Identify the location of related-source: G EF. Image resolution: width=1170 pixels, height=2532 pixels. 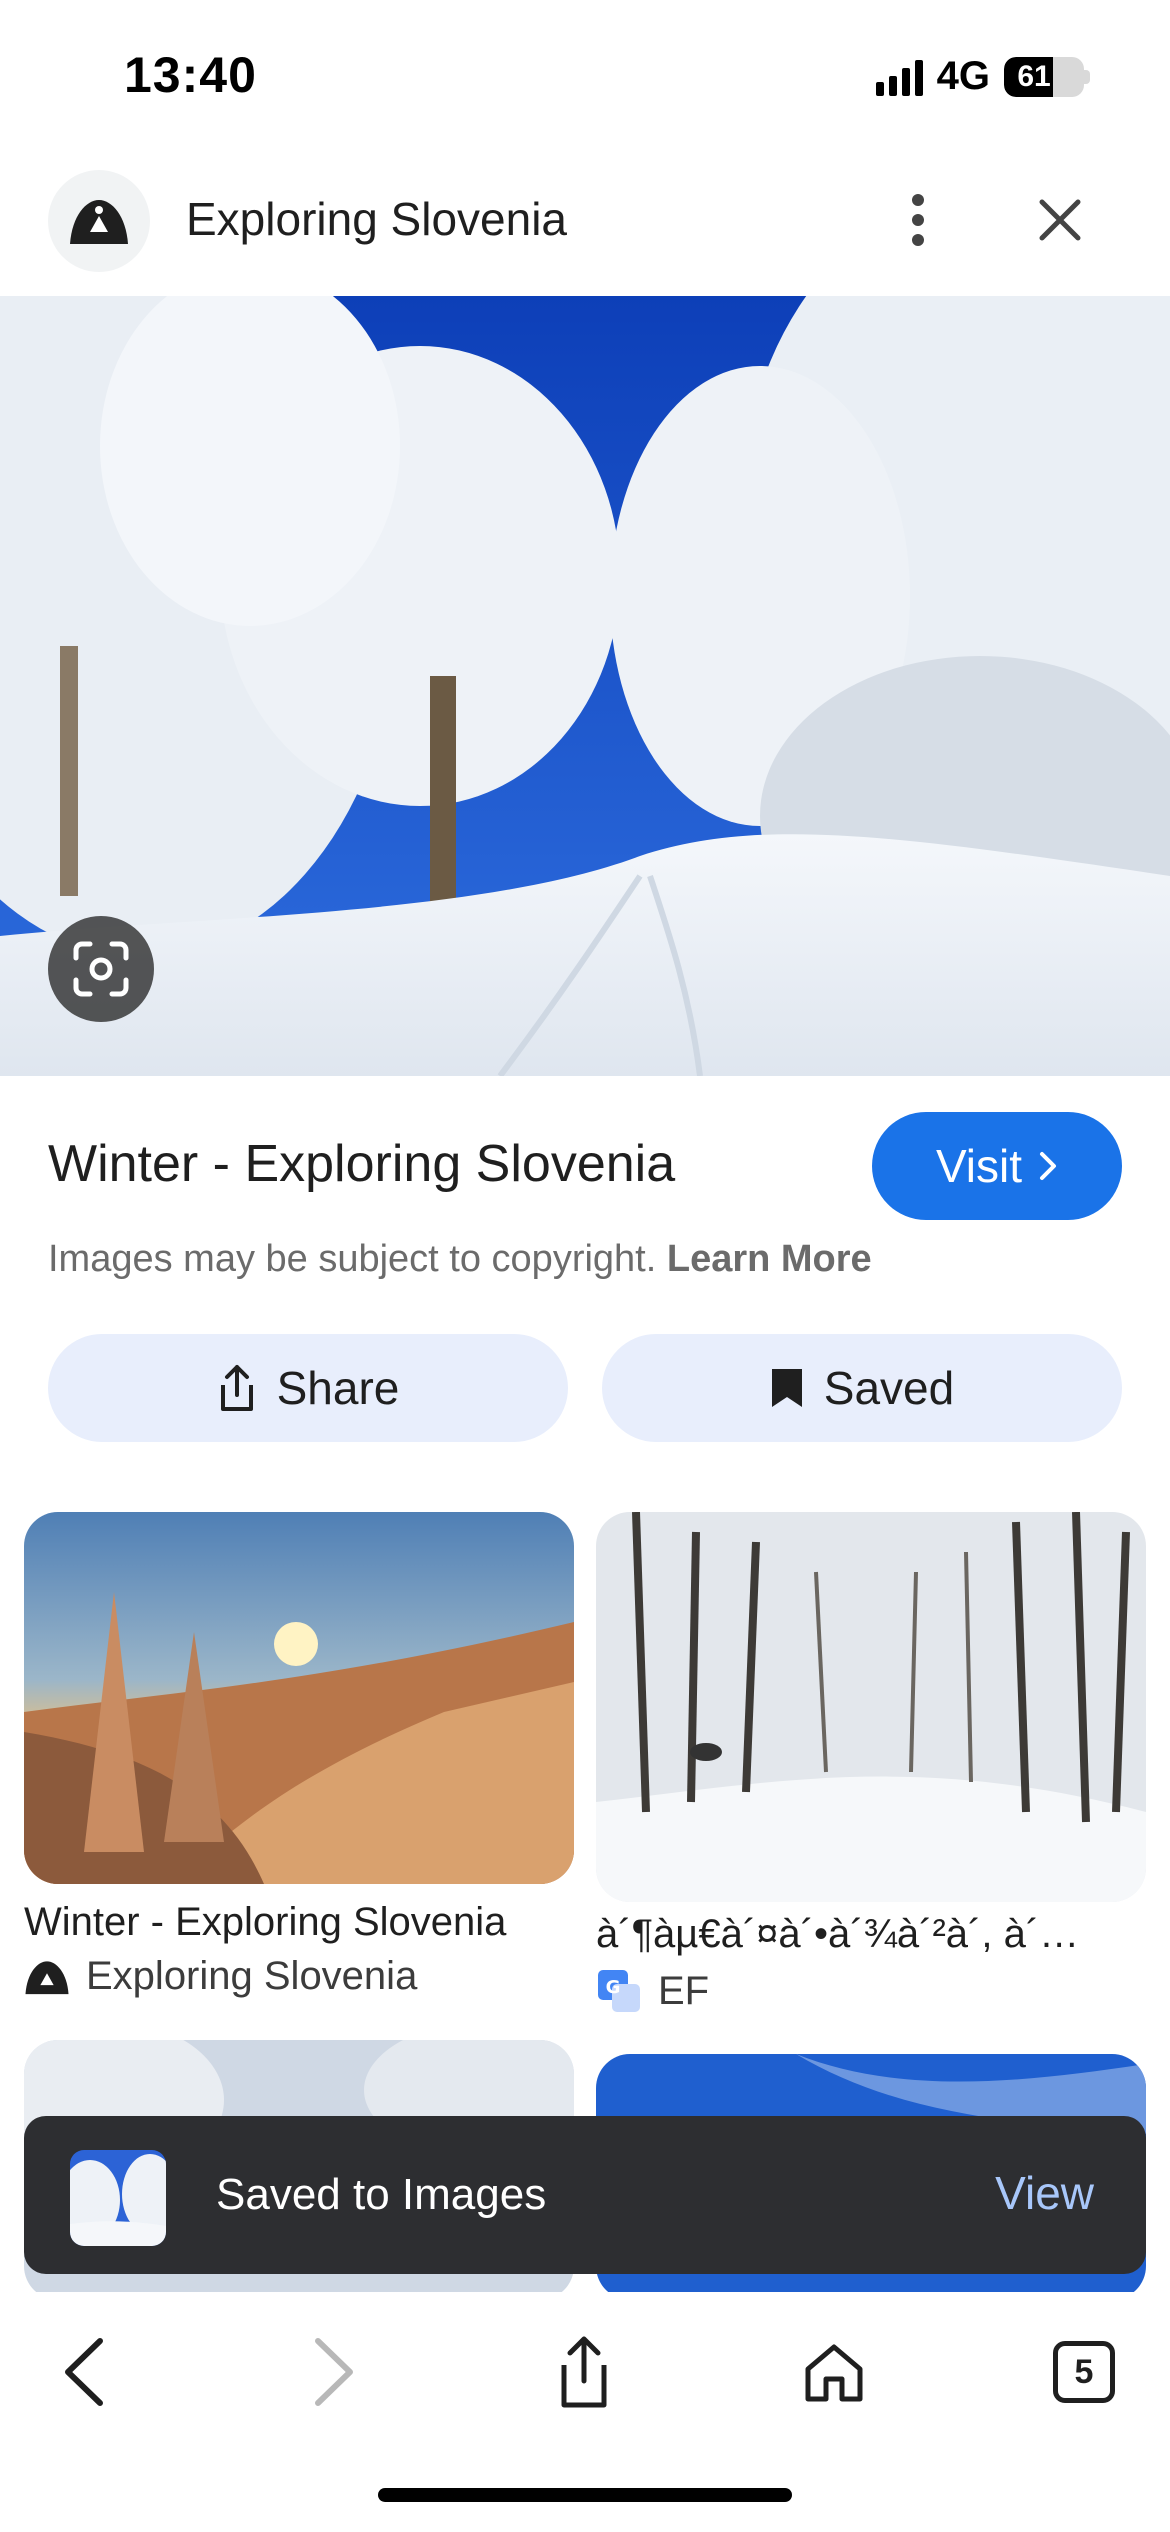
(652, 1991).